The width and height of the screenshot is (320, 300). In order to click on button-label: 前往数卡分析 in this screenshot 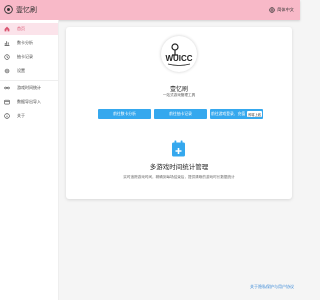, I will do `click(124, 113)`.